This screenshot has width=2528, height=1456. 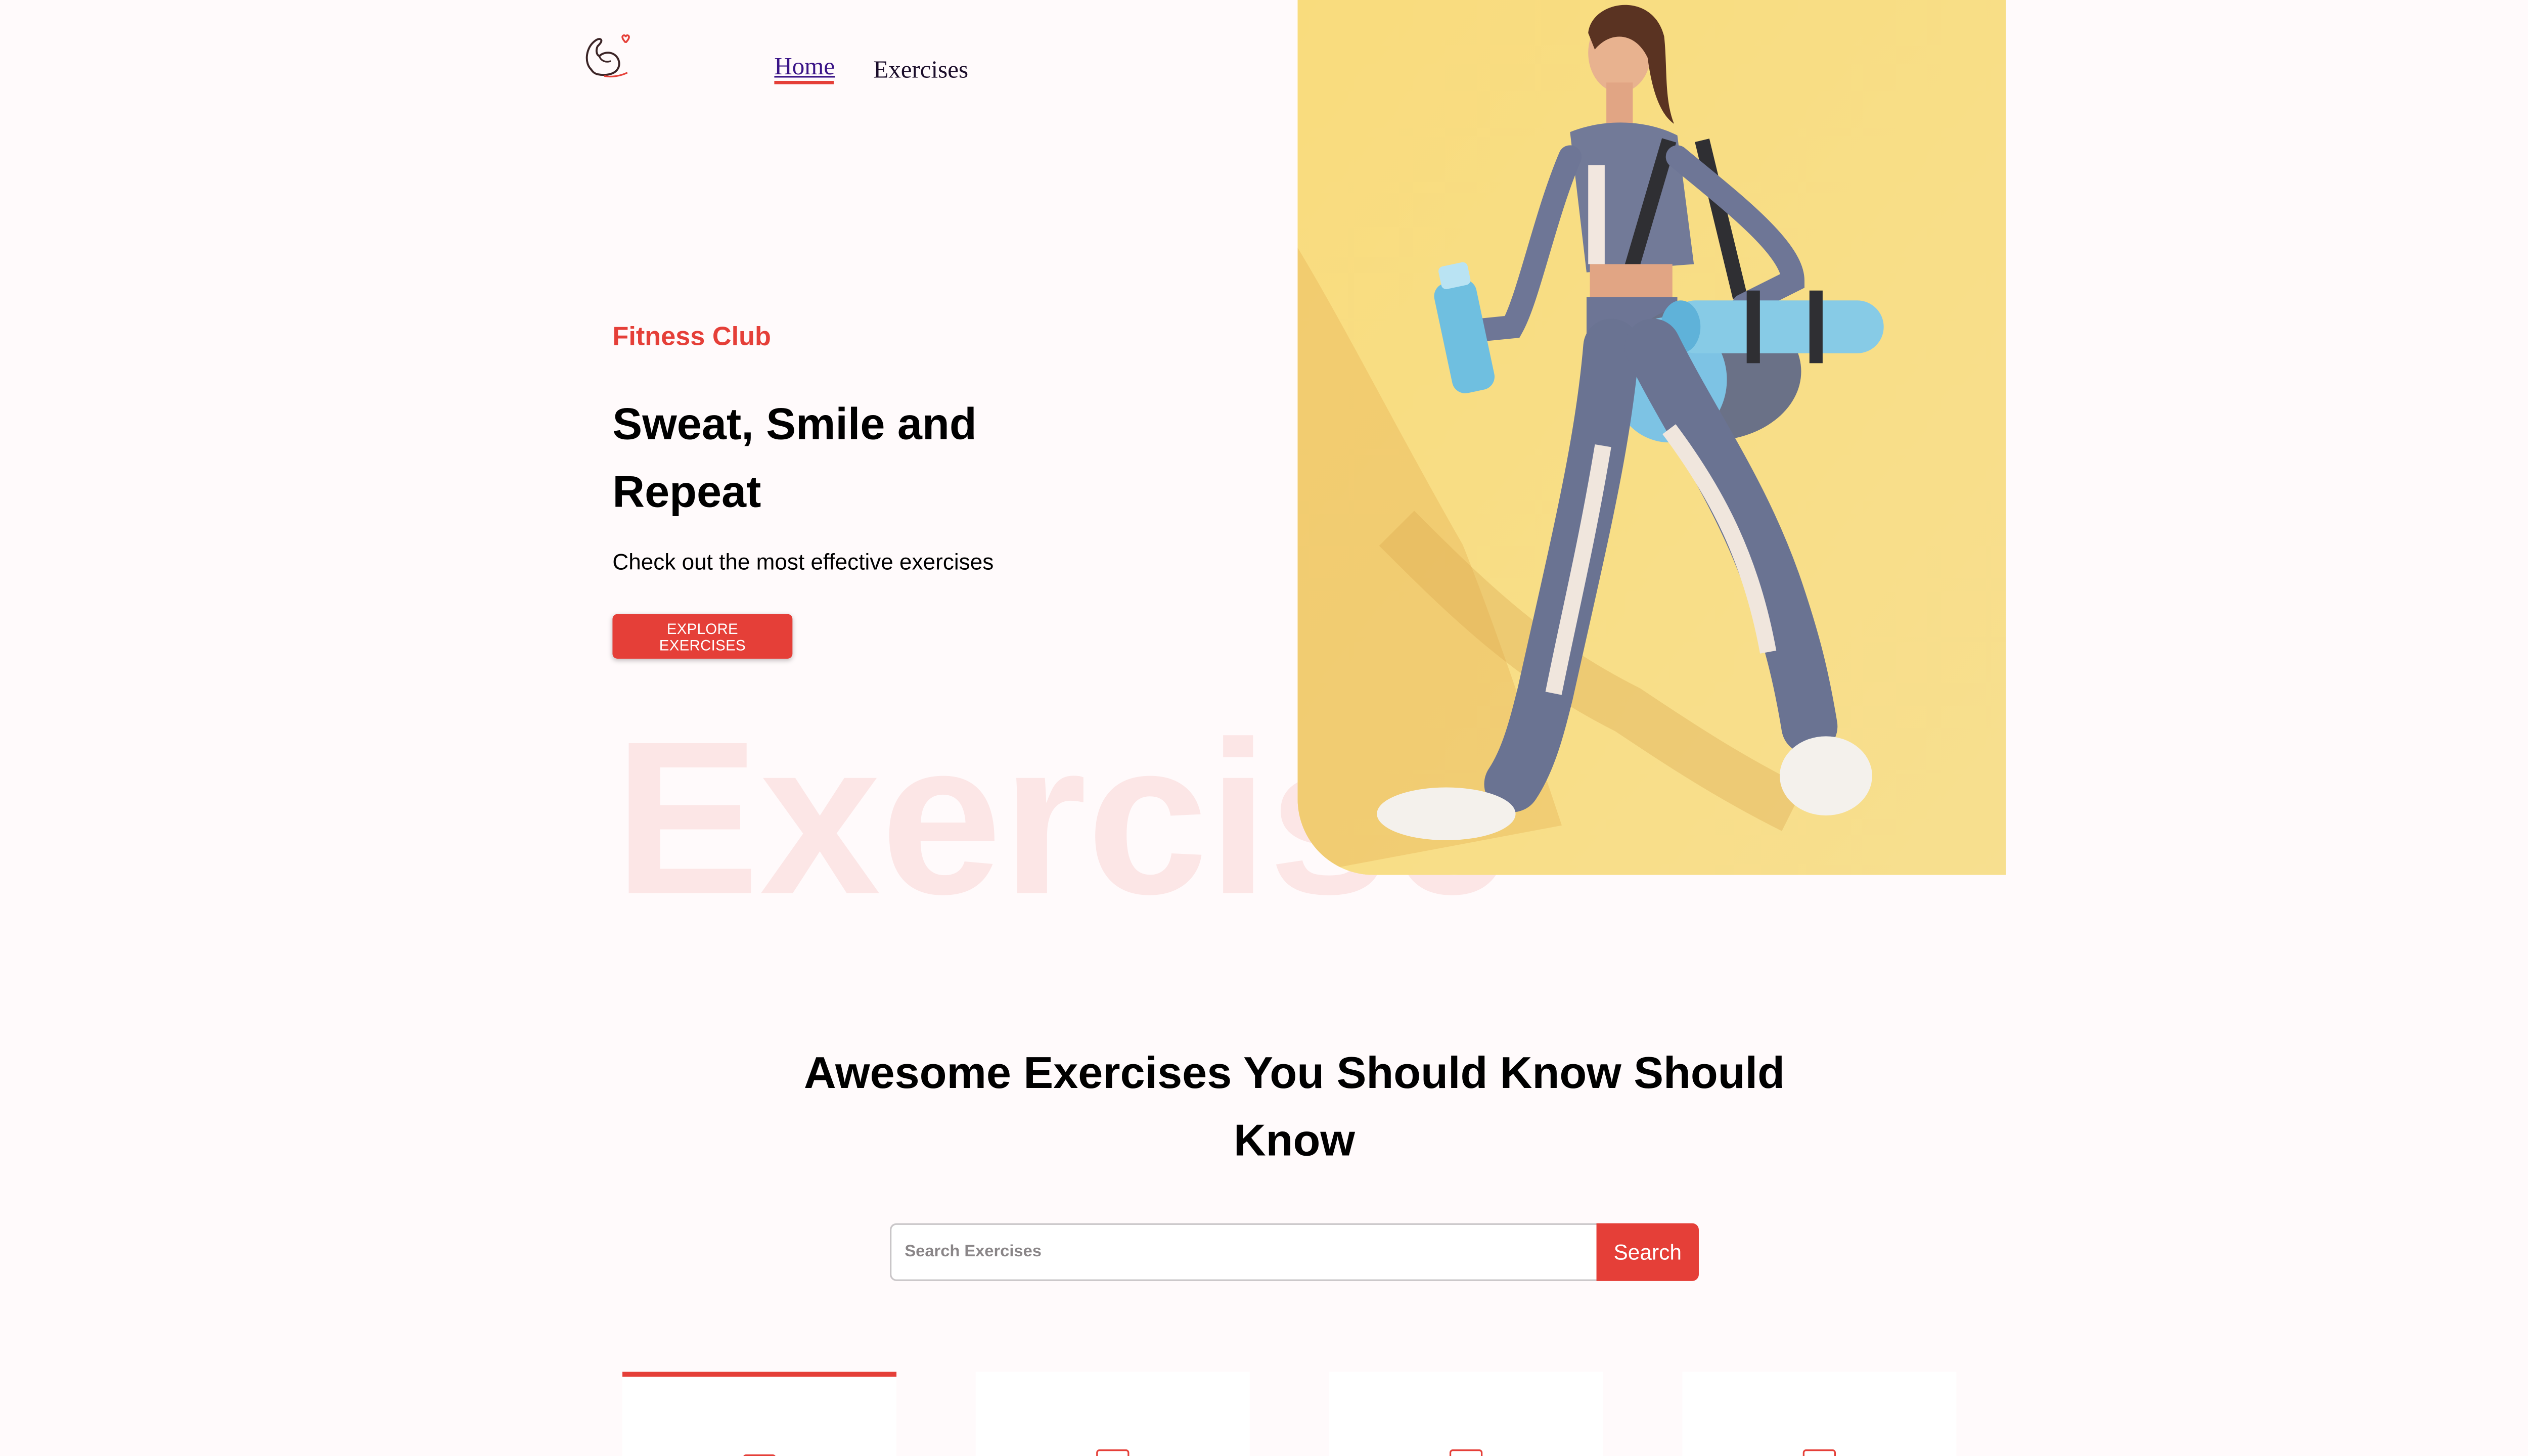 What do you see at coordinates (703, 636) in the screenshot?
I see `explore-exercises-button: Explore Exercises` at bounding box center [703, 636].